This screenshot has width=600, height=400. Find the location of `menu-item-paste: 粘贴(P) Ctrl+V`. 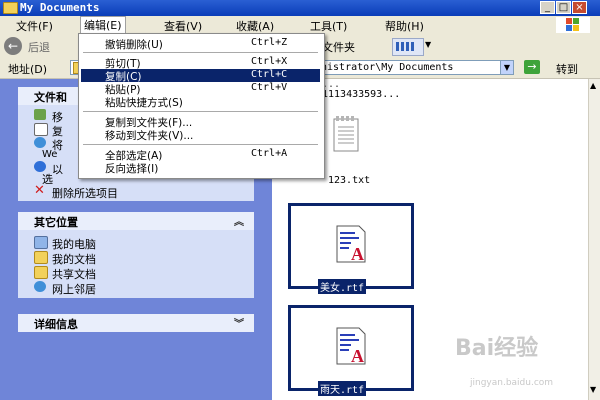

menu-item-paste: 粘贴(P) Ctrl+V is located at coordinates (200, 89).